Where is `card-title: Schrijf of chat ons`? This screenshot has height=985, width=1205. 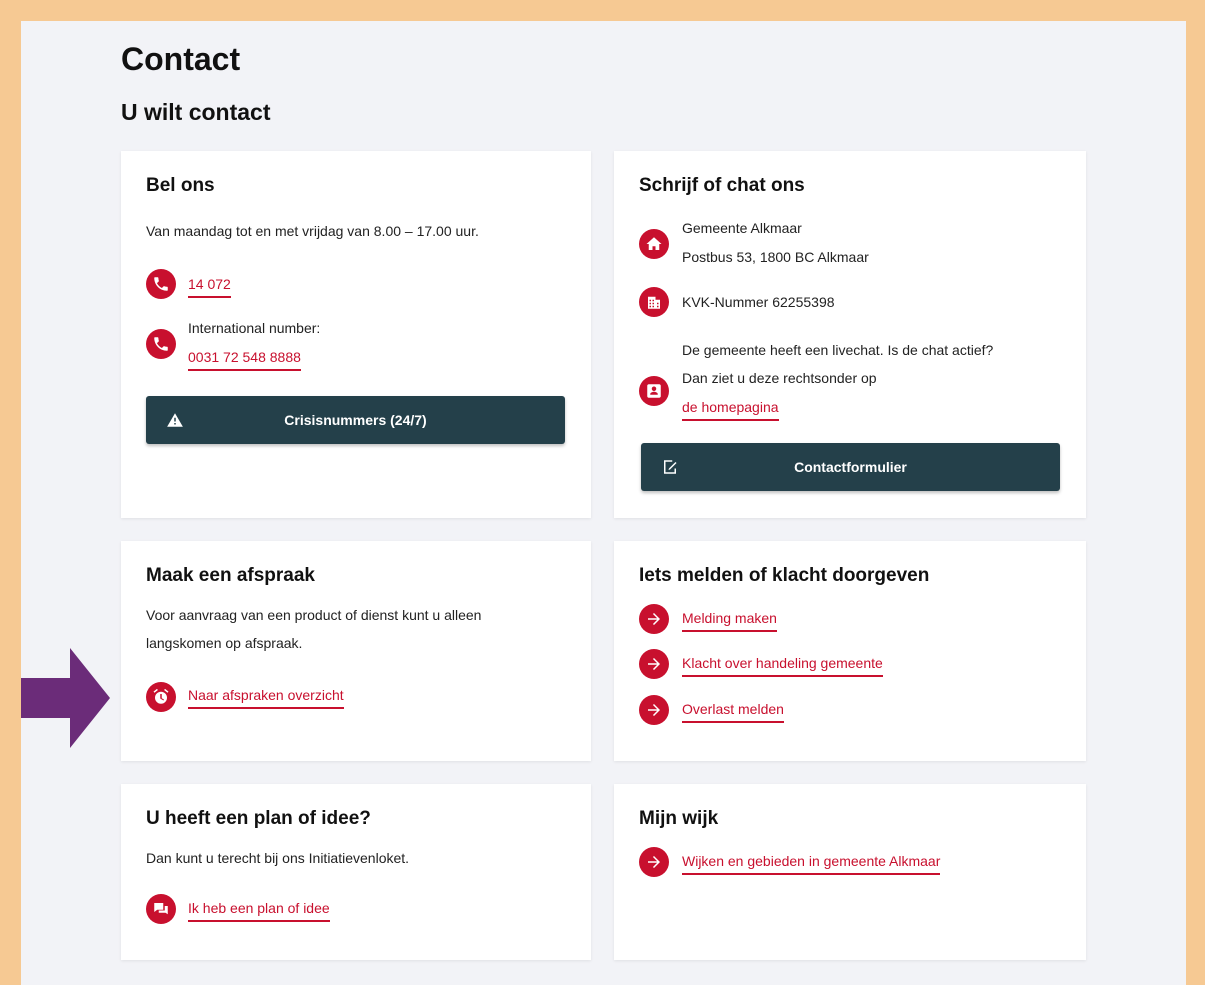 card-title: Schrijf of chat ons is located at coordinates (722, 185).